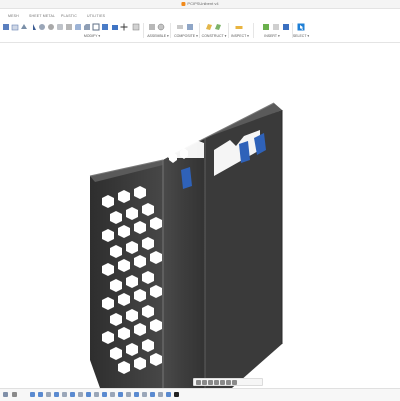  I want to click on insert-image-icon, so click(266, 27).